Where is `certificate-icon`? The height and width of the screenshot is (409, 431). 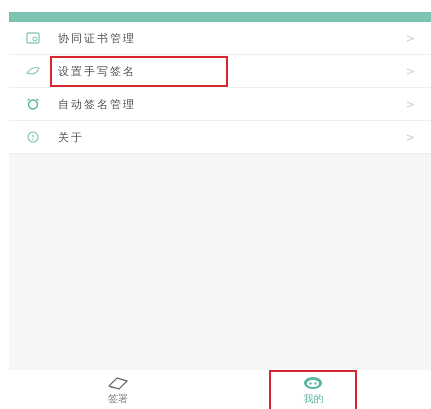
certificate-icon is located at coordinates (33, 38).